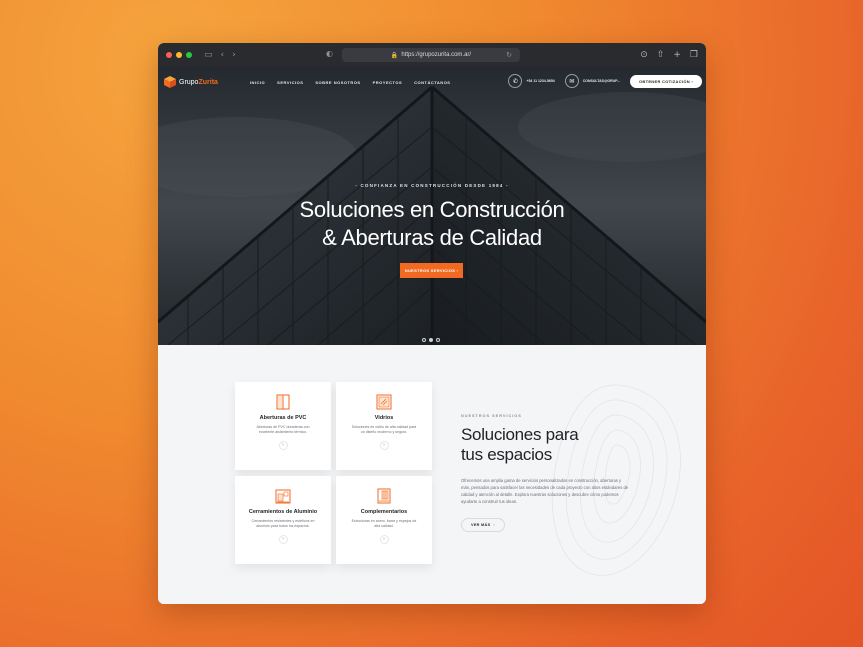 This screenshot has height=647, width=863. What do you see at coordinates (384, 512) in the screenshot?
I see `card-title: Complementarios` at bounding box center [384, 512].